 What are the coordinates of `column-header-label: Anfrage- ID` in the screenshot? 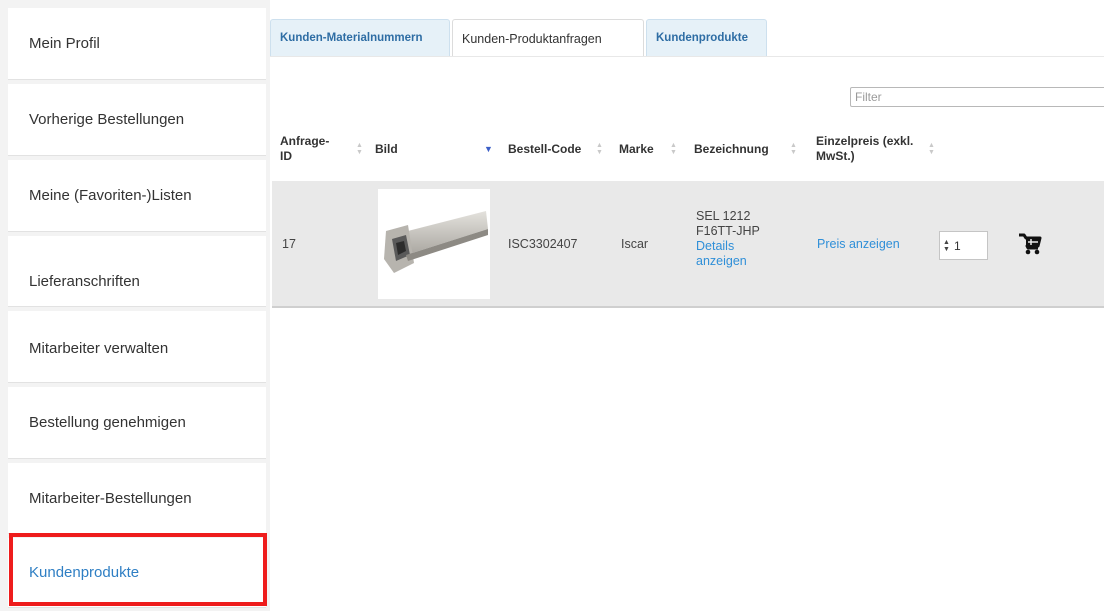 It's located at (305, 148).